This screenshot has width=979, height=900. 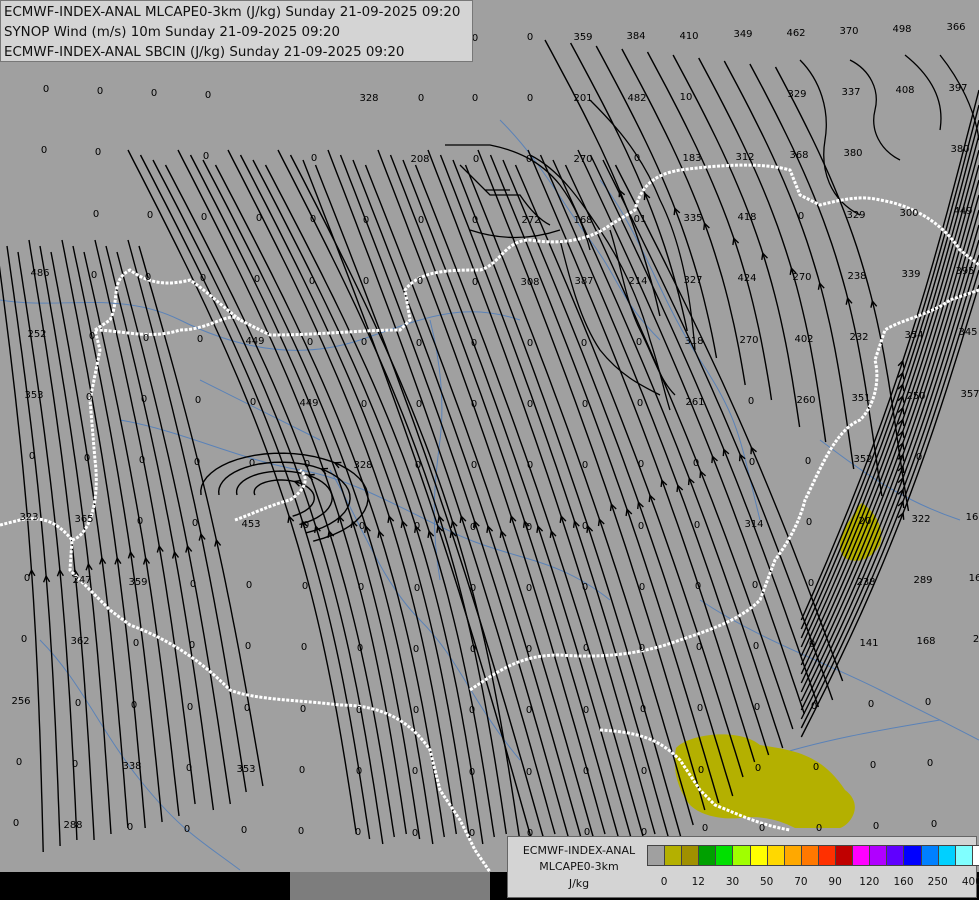 I want to click on legend-tick-label: 90, so click(x=835, y=882).